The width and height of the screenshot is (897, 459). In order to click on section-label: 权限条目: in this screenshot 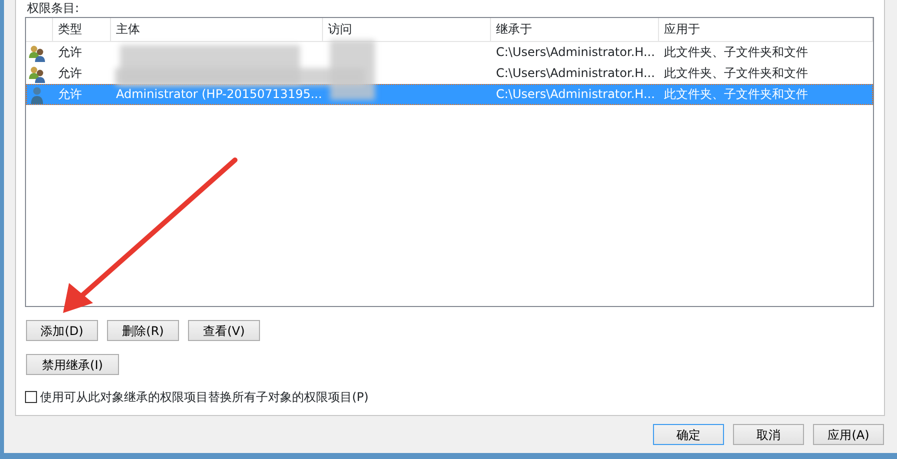, I will do `click(53, 8)`.